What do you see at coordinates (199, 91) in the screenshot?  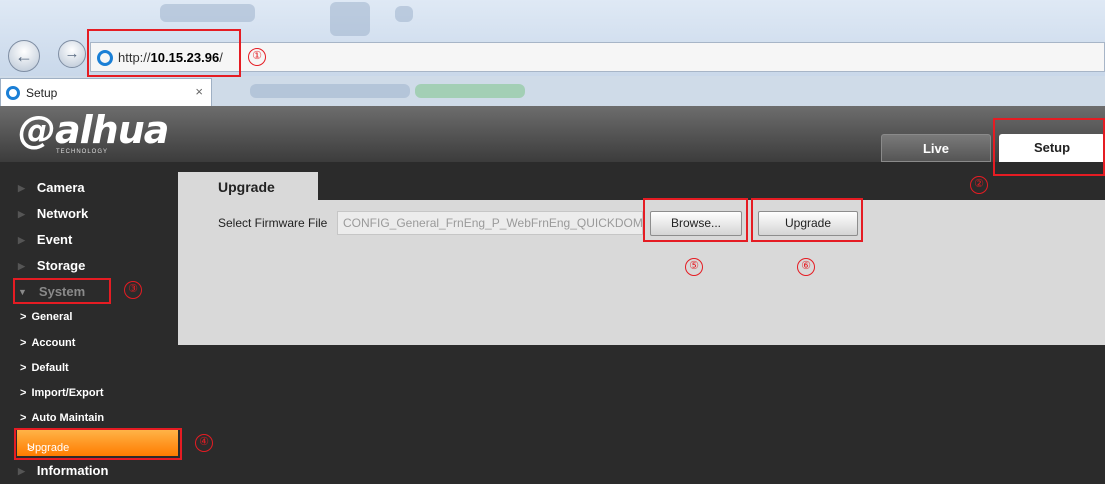 I see `close-icon: ×` at bounding box center [199, 91].